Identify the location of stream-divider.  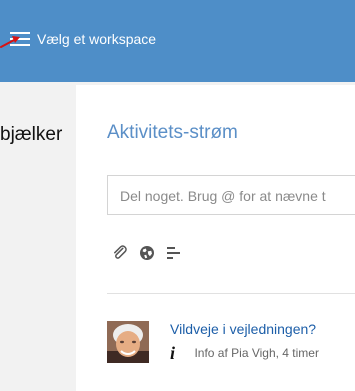
(231, 293).